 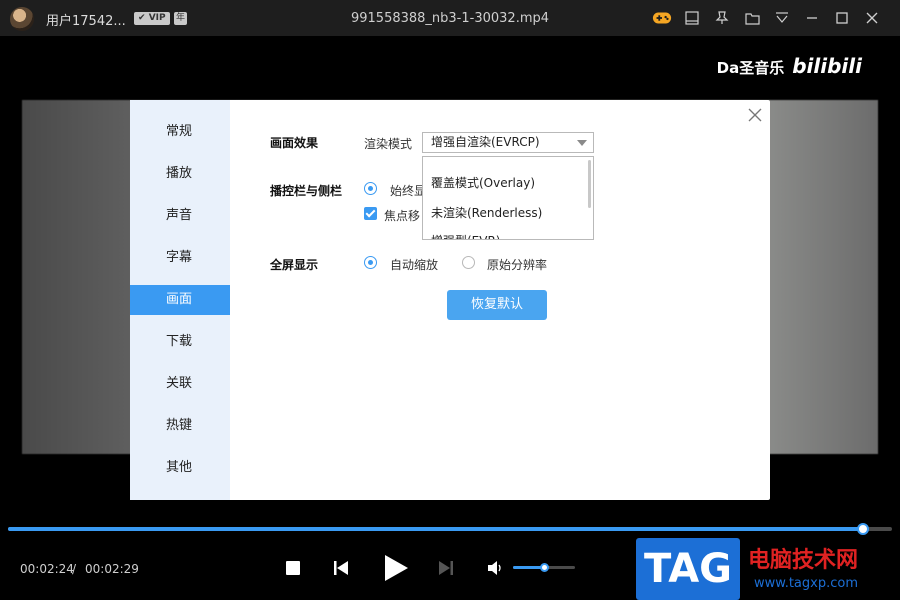 I want to click on folder-icon, so click(x=752, y=18).